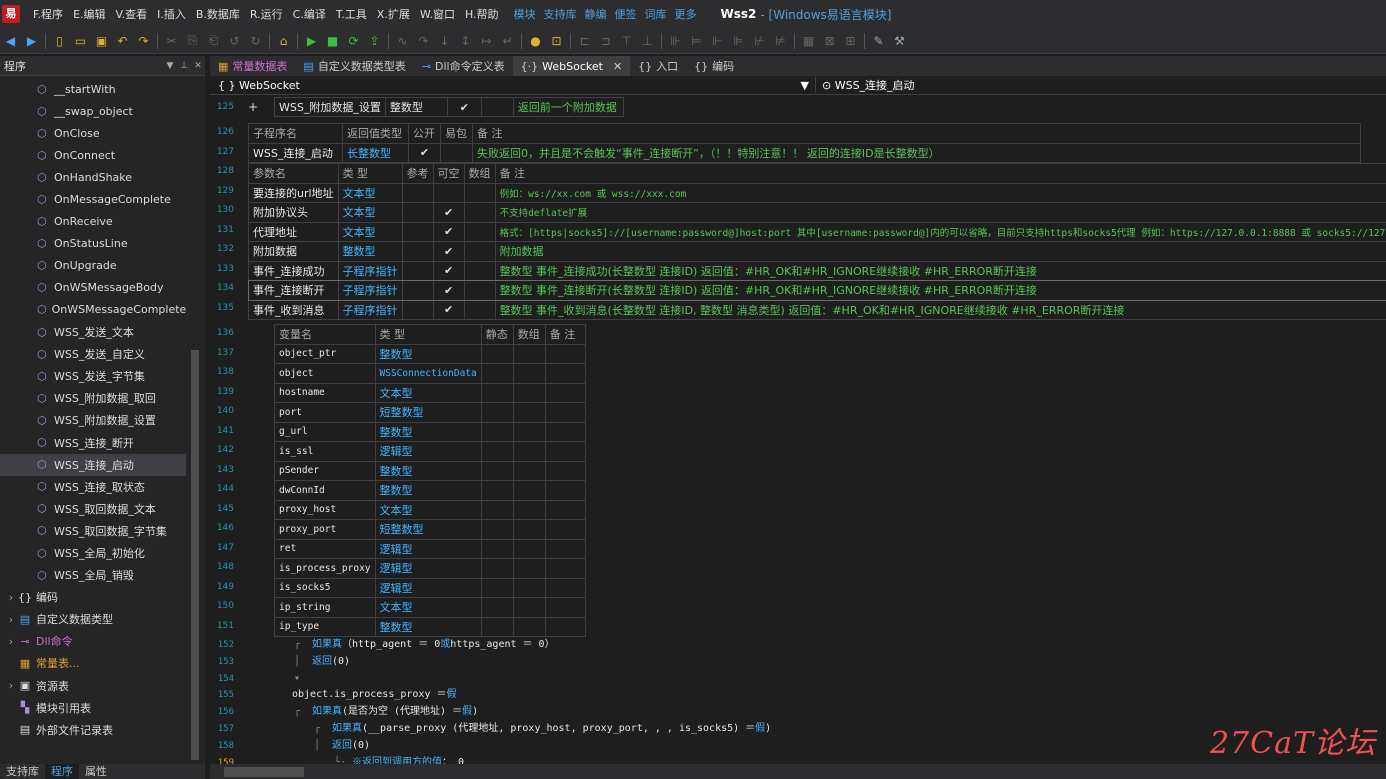 Image resolution: width=1386 pixels, height=779 pixels. I want to click on sidebar-tab: 支持库, so click(22, 771).